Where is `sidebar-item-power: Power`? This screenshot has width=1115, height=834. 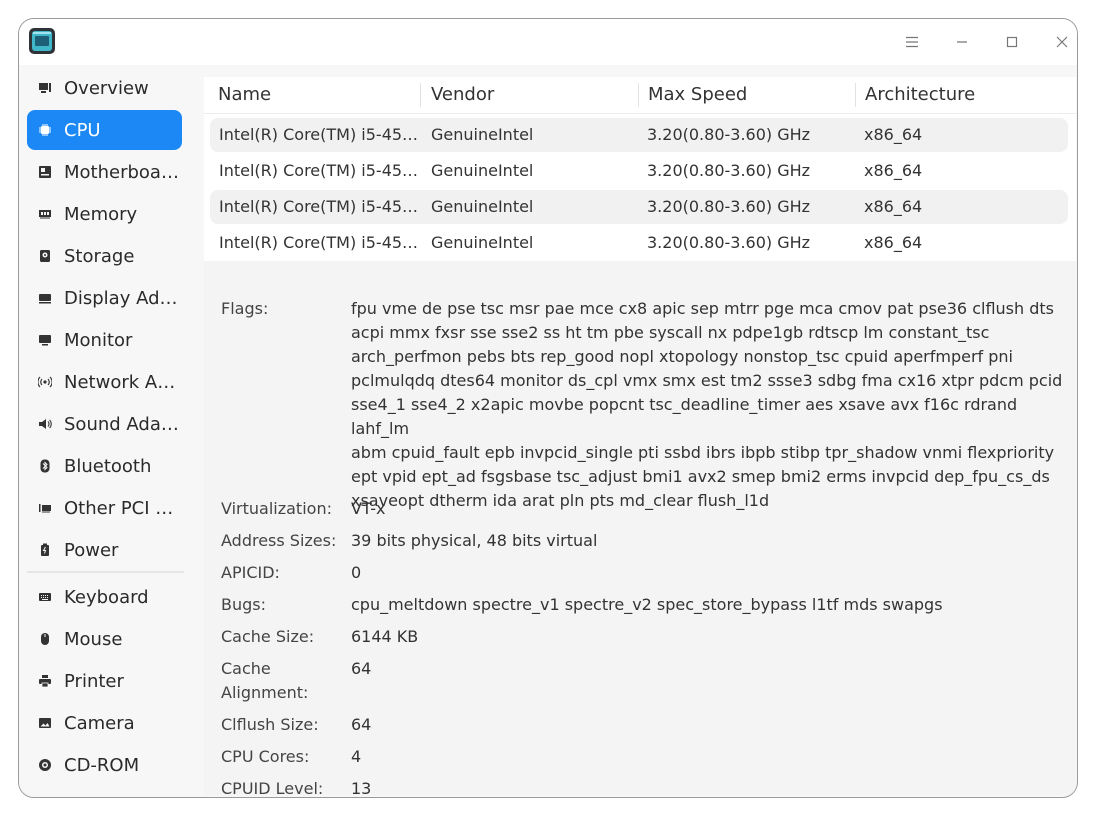
sidebar-item-power: Power is located at coordinates (104, 550).